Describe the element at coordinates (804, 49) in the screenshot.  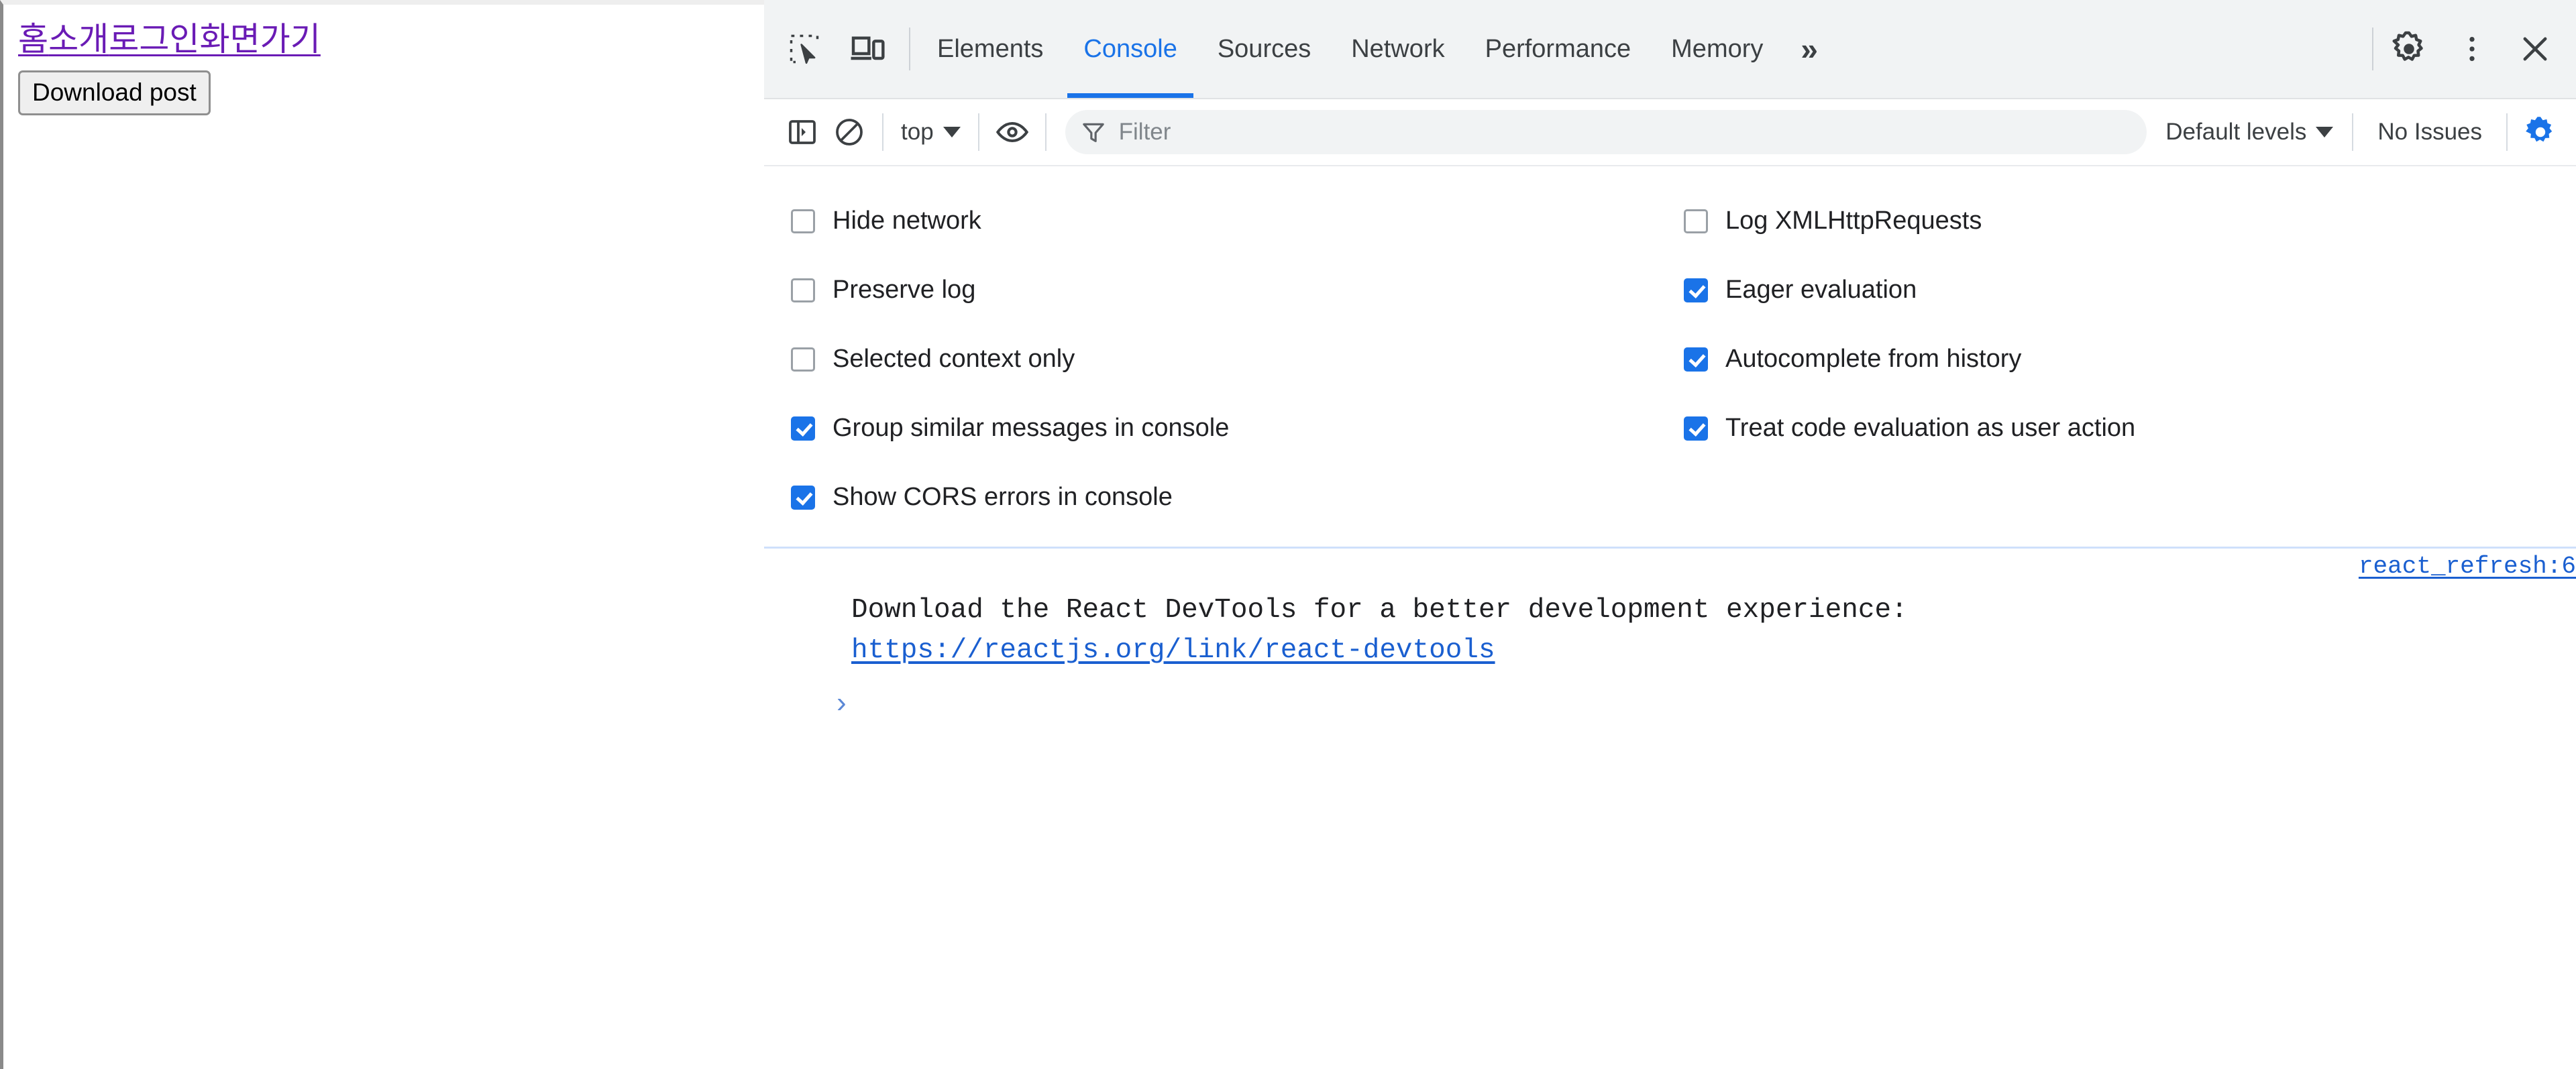
I see `inspect-element-icon` at that location.